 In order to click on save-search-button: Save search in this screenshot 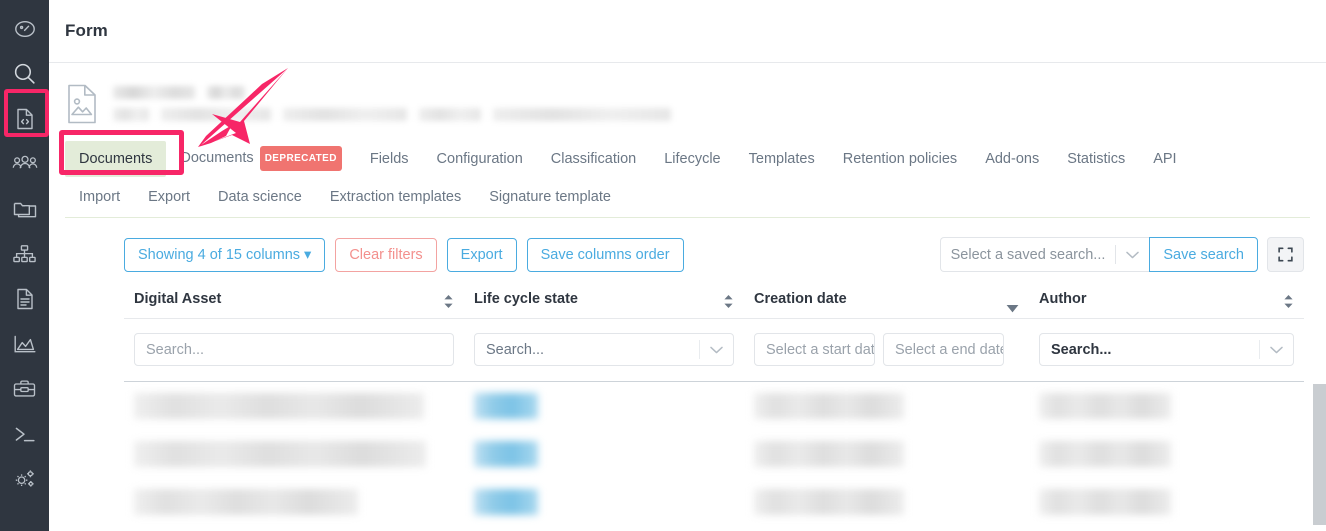, I will do `click(1203, 254)`.